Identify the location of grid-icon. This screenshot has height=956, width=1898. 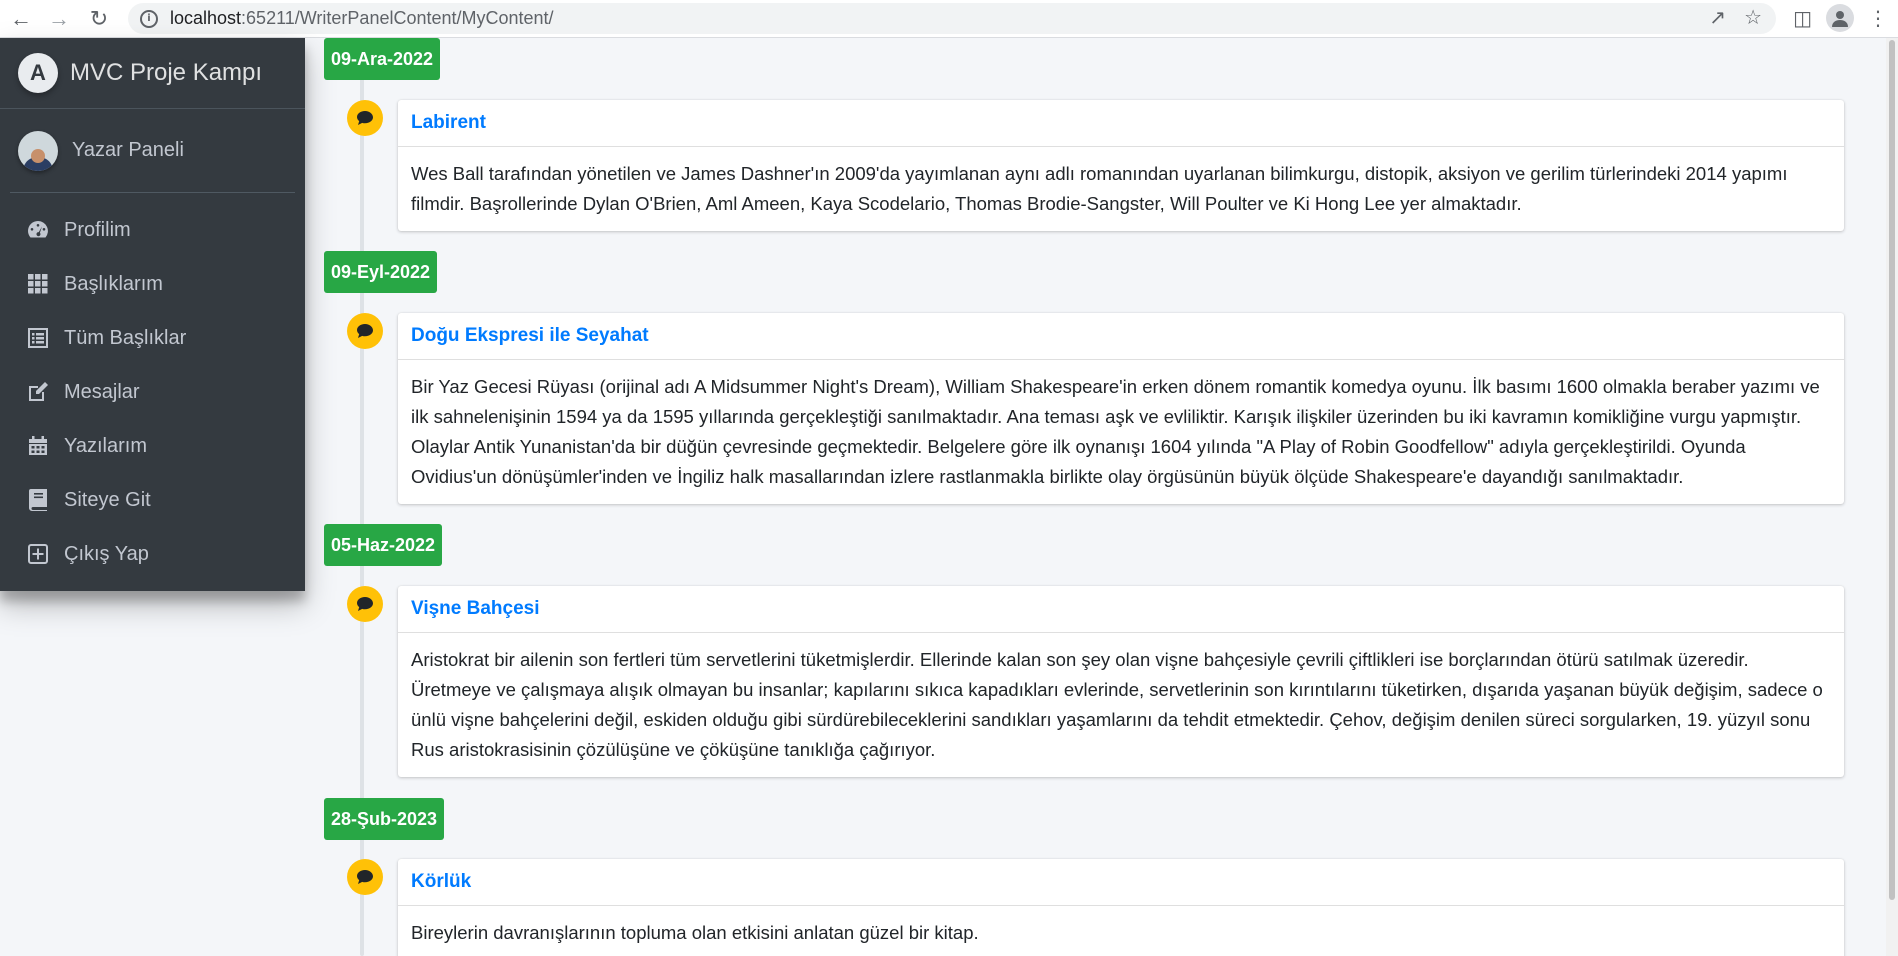
(38, 284).